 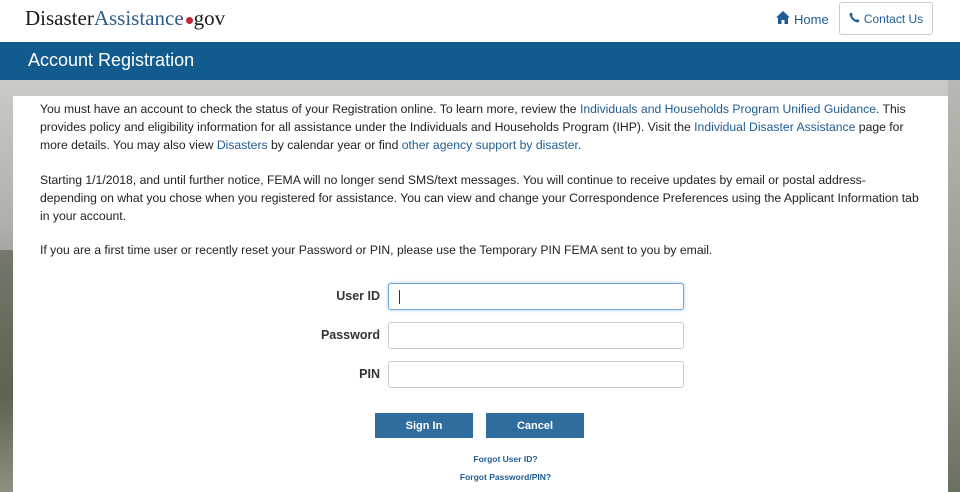 I want to click on forgot-password-link: Forgot Password/PIN?, so click(x=505, y=477).